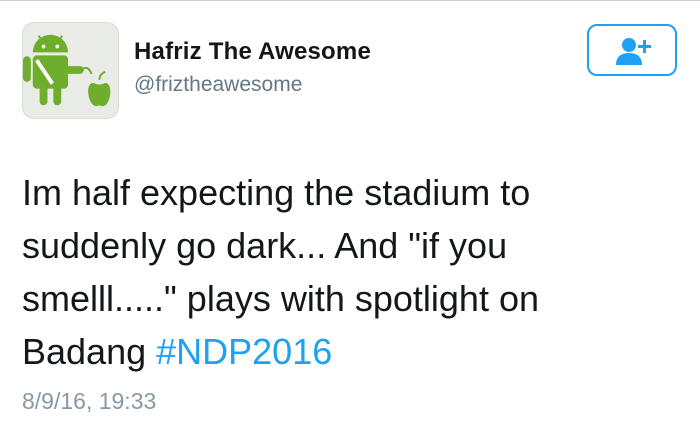 The image size is (700, 431). I want to click on divider, so click(350, 0).